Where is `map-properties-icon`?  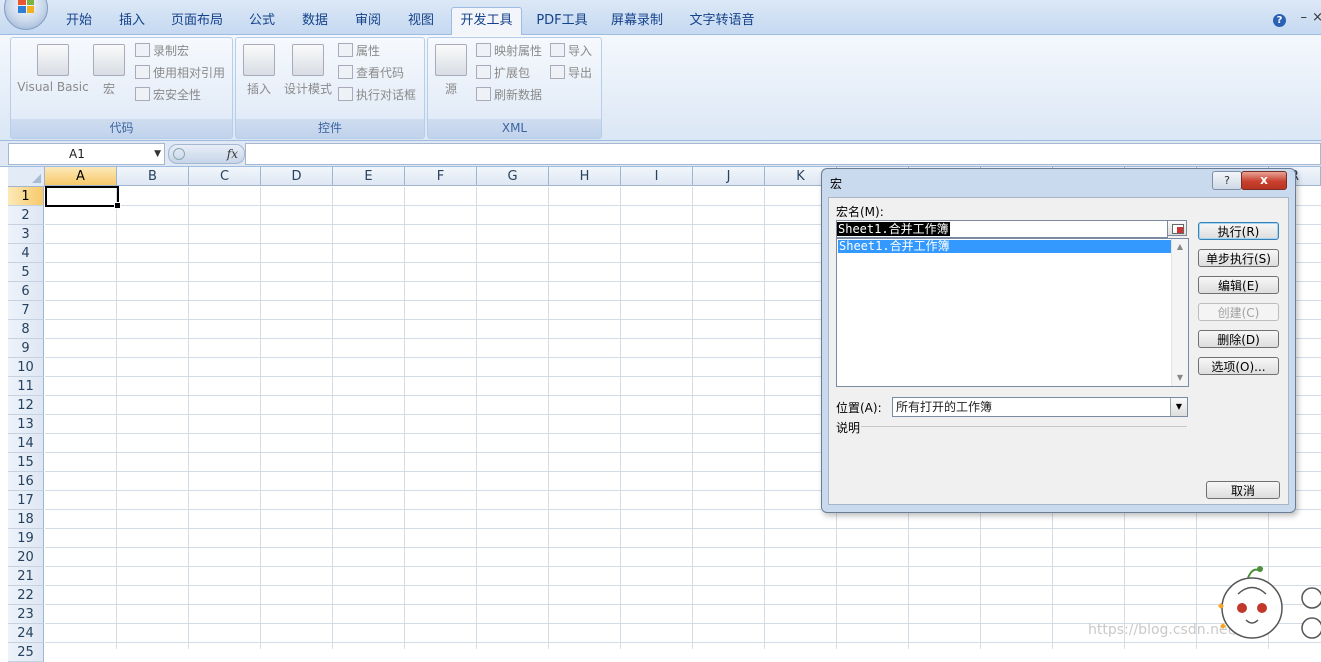
map-properties-icon is located at coordinates (483, 50).